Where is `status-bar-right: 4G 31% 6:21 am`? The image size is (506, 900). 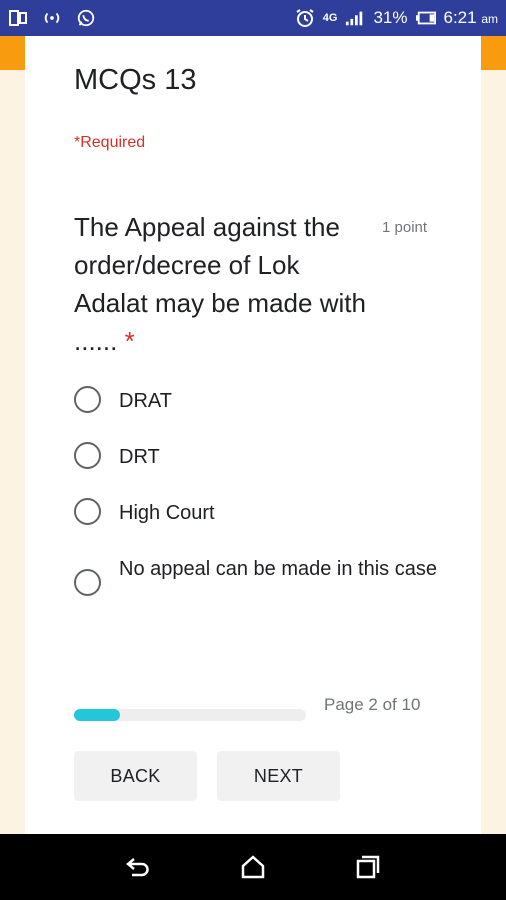 status-bar-right: 4G 31% 6:21 am is located at coordinates (396, 18).